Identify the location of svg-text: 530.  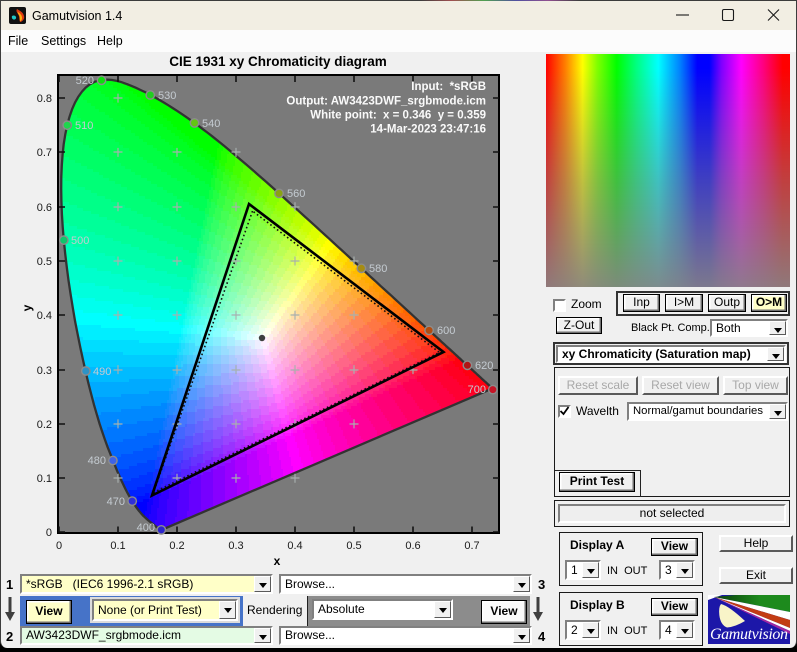
(167, 96).